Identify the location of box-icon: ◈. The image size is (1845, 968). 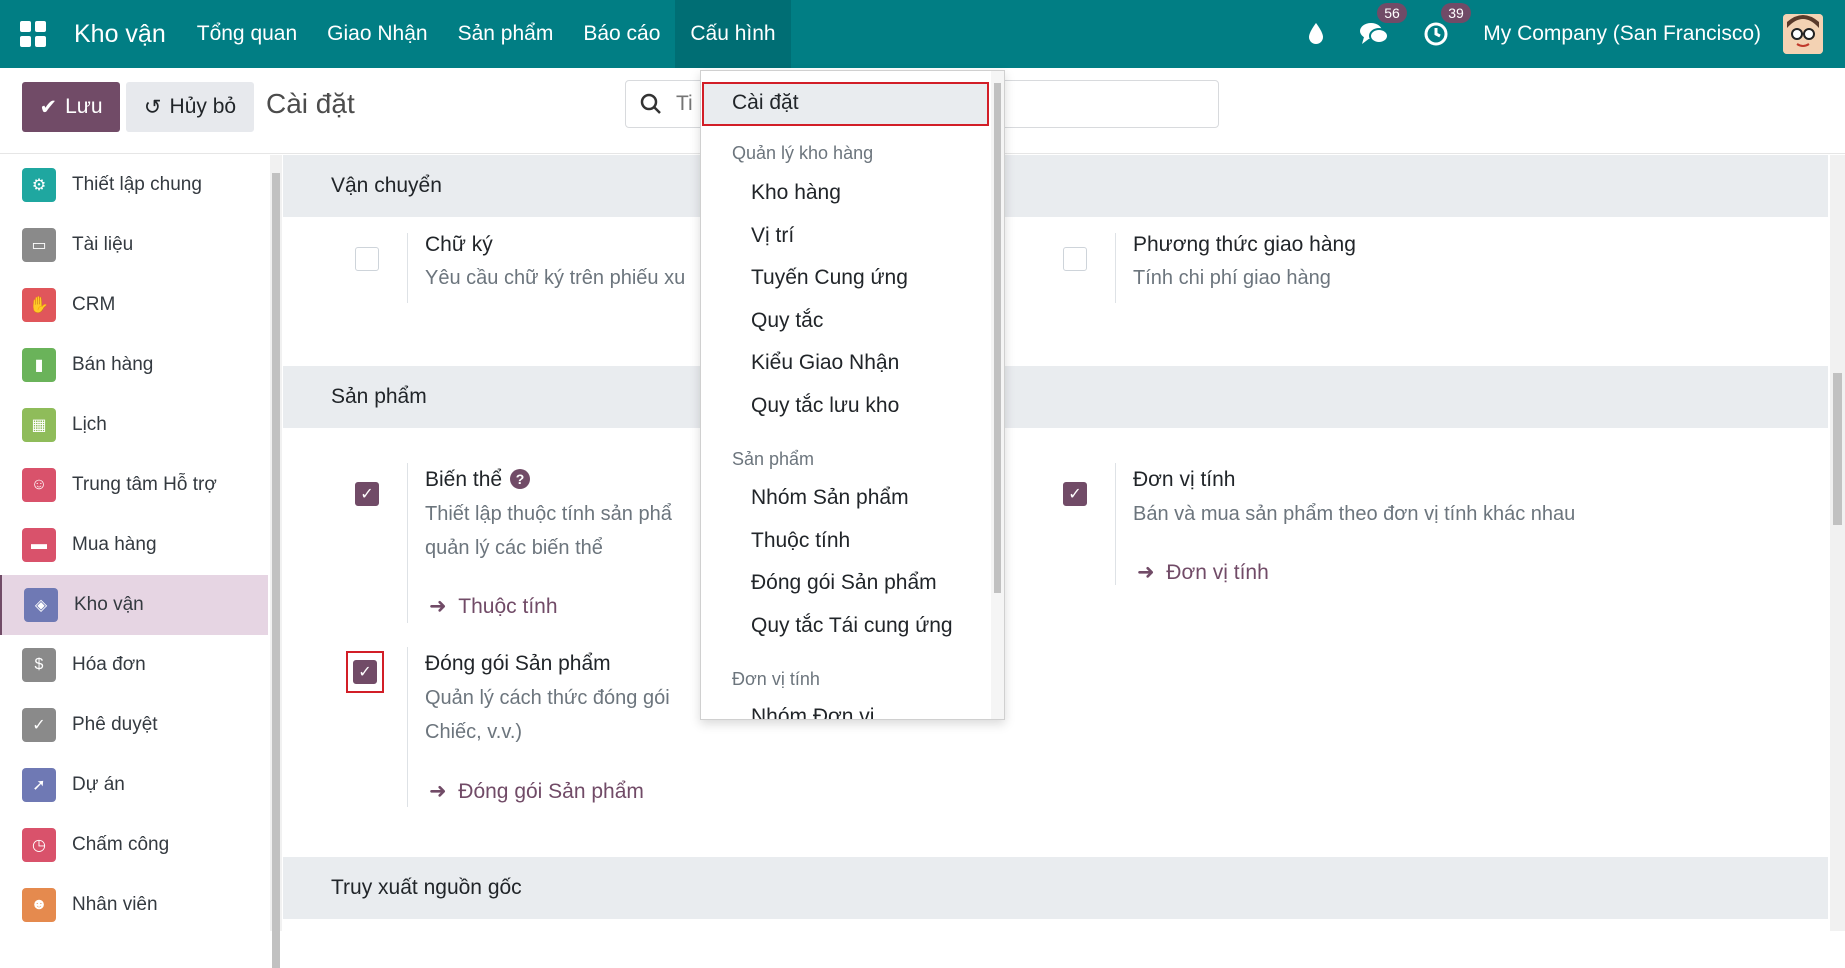
(41, 605).